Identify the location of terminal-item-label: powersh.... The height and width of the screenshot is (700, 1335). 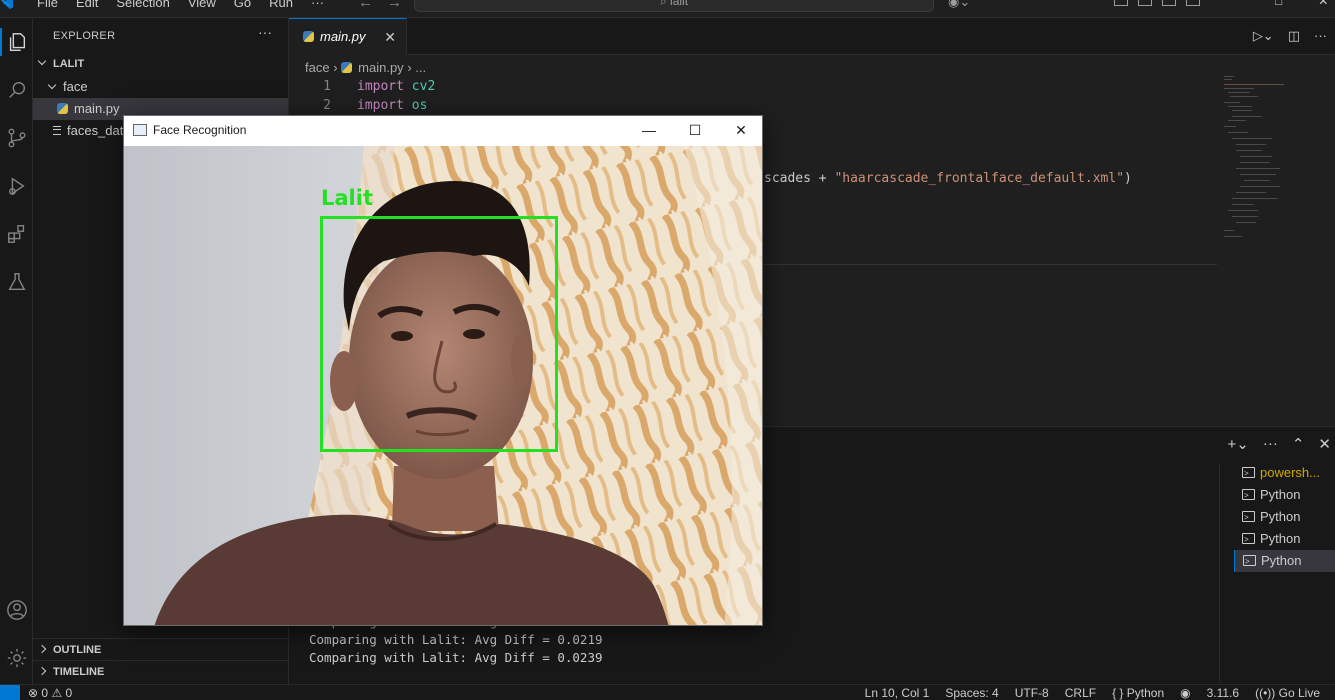
(1290, 472).